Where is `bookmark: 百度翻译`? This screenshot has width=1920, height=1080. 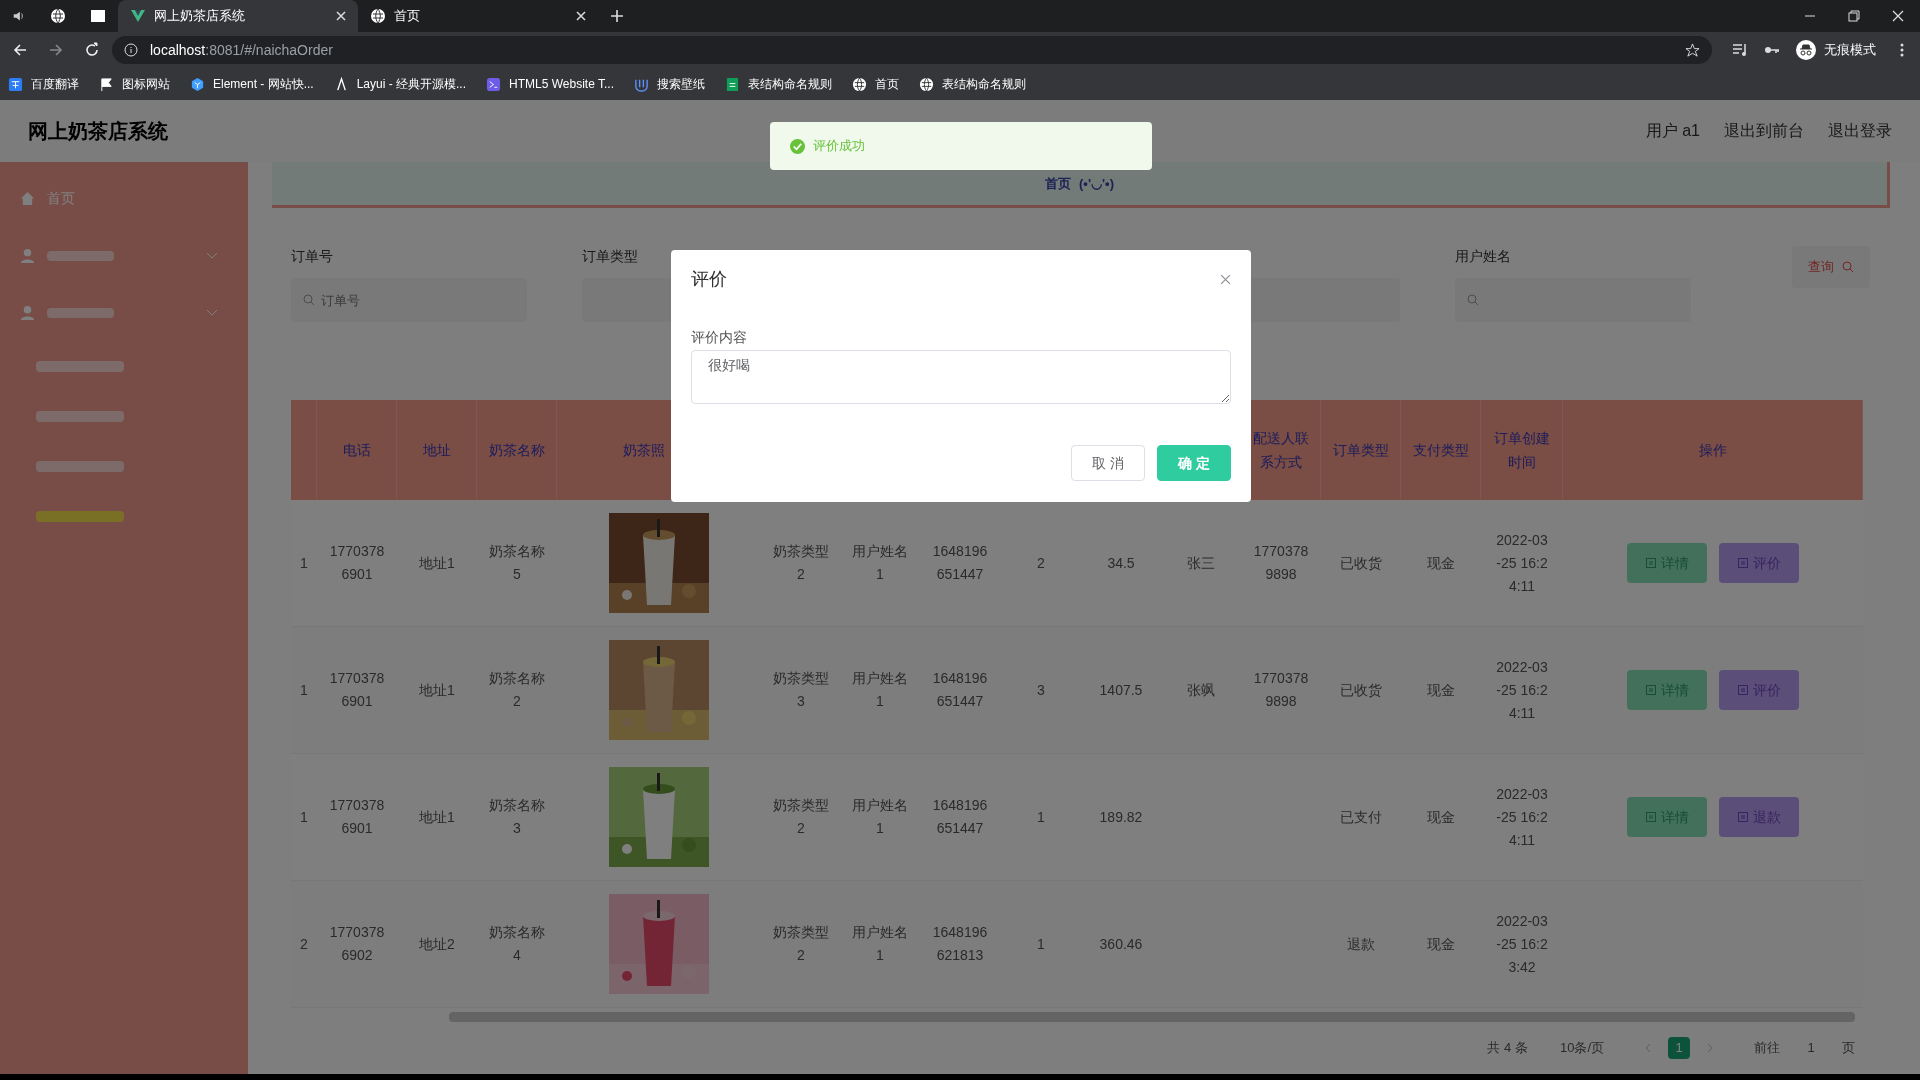
bookmark: 百度翻译 is located at coordinates (43, 84).